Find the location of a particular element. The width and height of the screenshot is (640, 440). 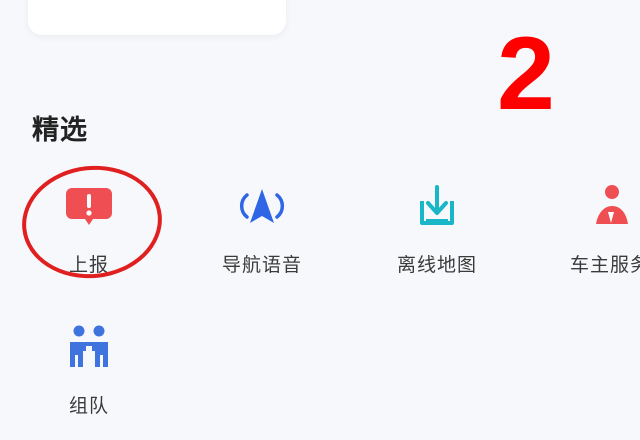

feature-navigation-voice: 导航语音 is located at coordinates (262, 239).